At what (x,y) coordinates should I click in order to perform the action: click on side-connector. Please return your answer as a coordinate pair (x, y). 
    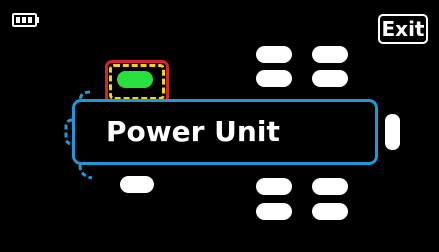
    Looking at the image, I should click on (392, 132).